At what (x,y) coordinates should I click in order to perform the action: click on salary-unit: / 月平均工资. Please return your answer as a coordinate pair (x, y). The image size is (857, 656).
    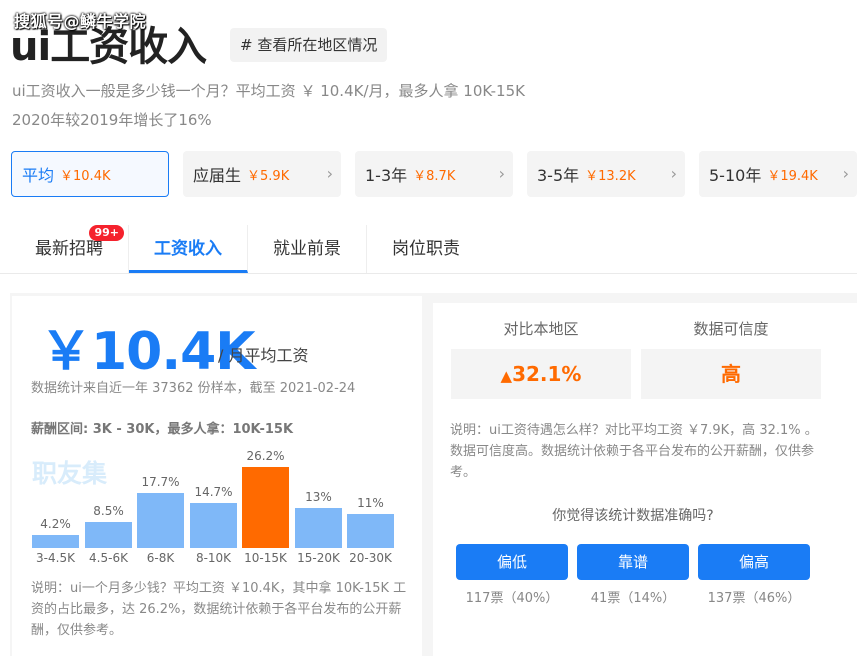
    Looking at the image, I should click on (263, 355).